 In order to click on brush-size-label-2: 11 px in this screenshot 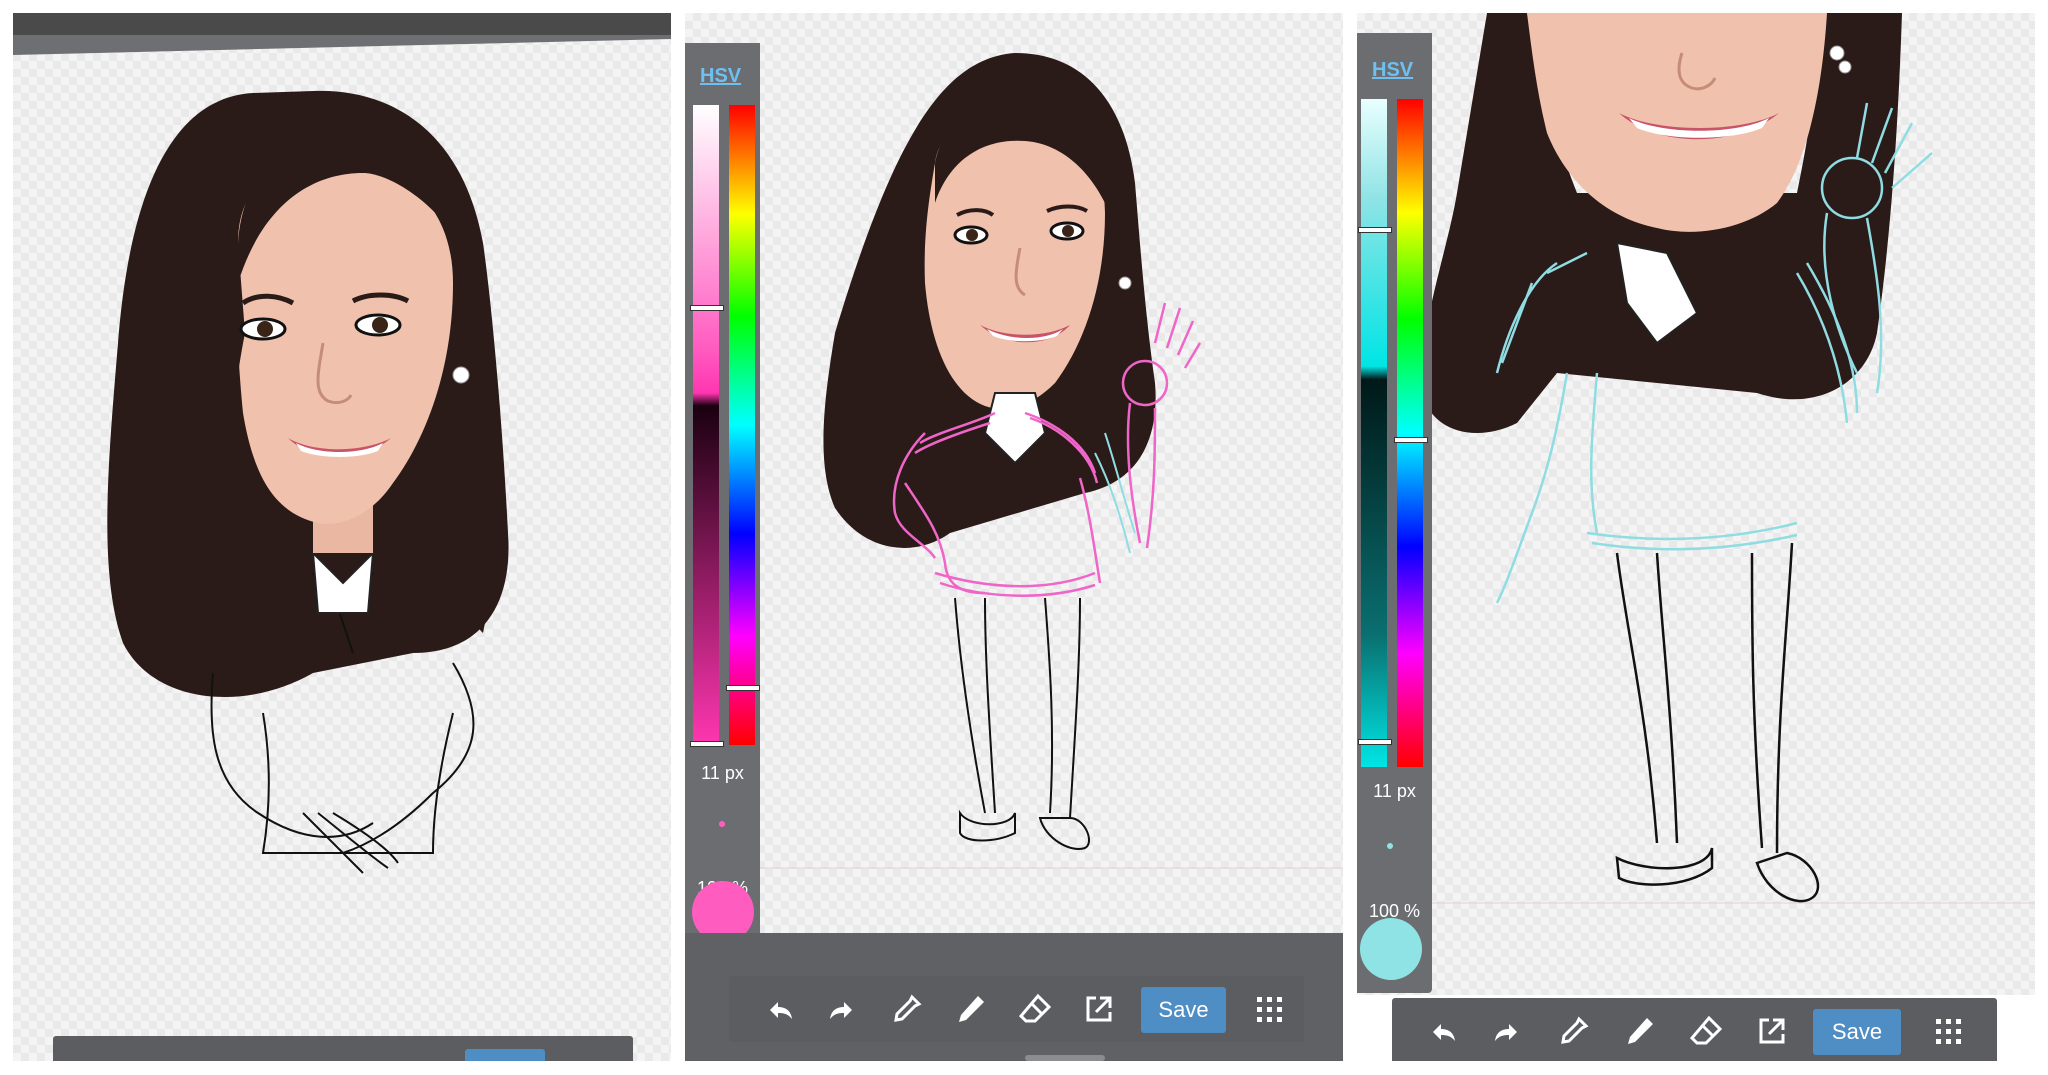, I will do `click(1394, 791)`.